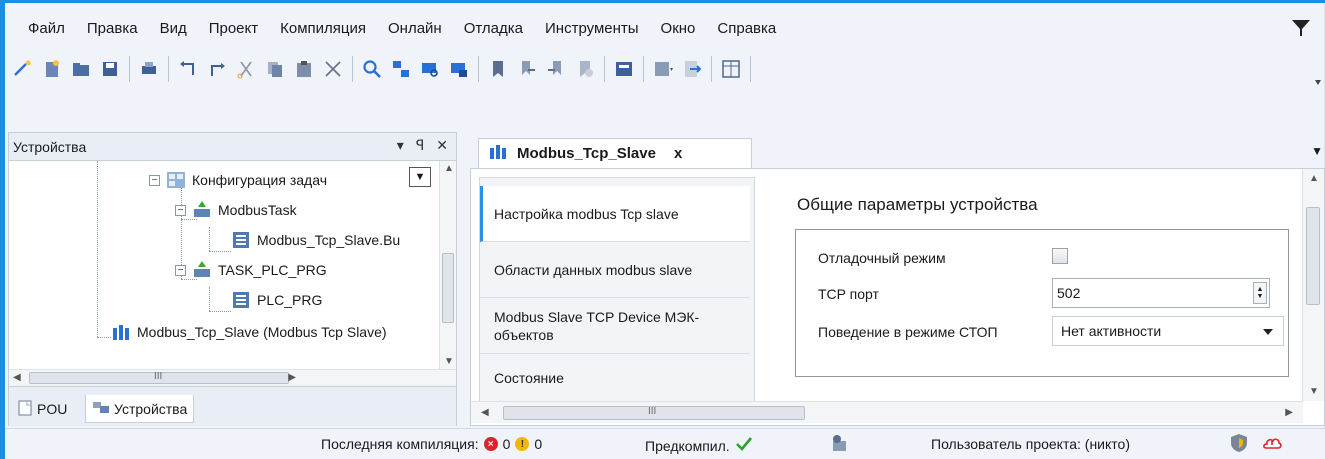 The height and width of the screenshot is (459, 1325). I want to click on menu-help: Справка, so click(746, 30).